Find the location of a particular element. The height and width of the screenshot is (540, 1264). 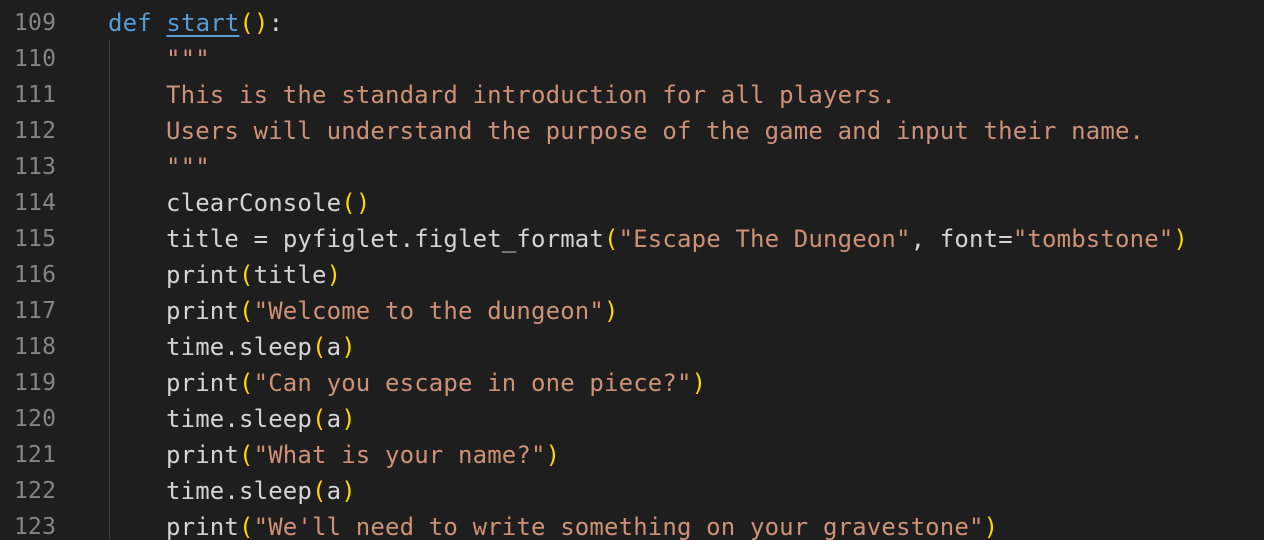

code-text: print("Welcome to the dungeon") is located at coordinates (363, 311).